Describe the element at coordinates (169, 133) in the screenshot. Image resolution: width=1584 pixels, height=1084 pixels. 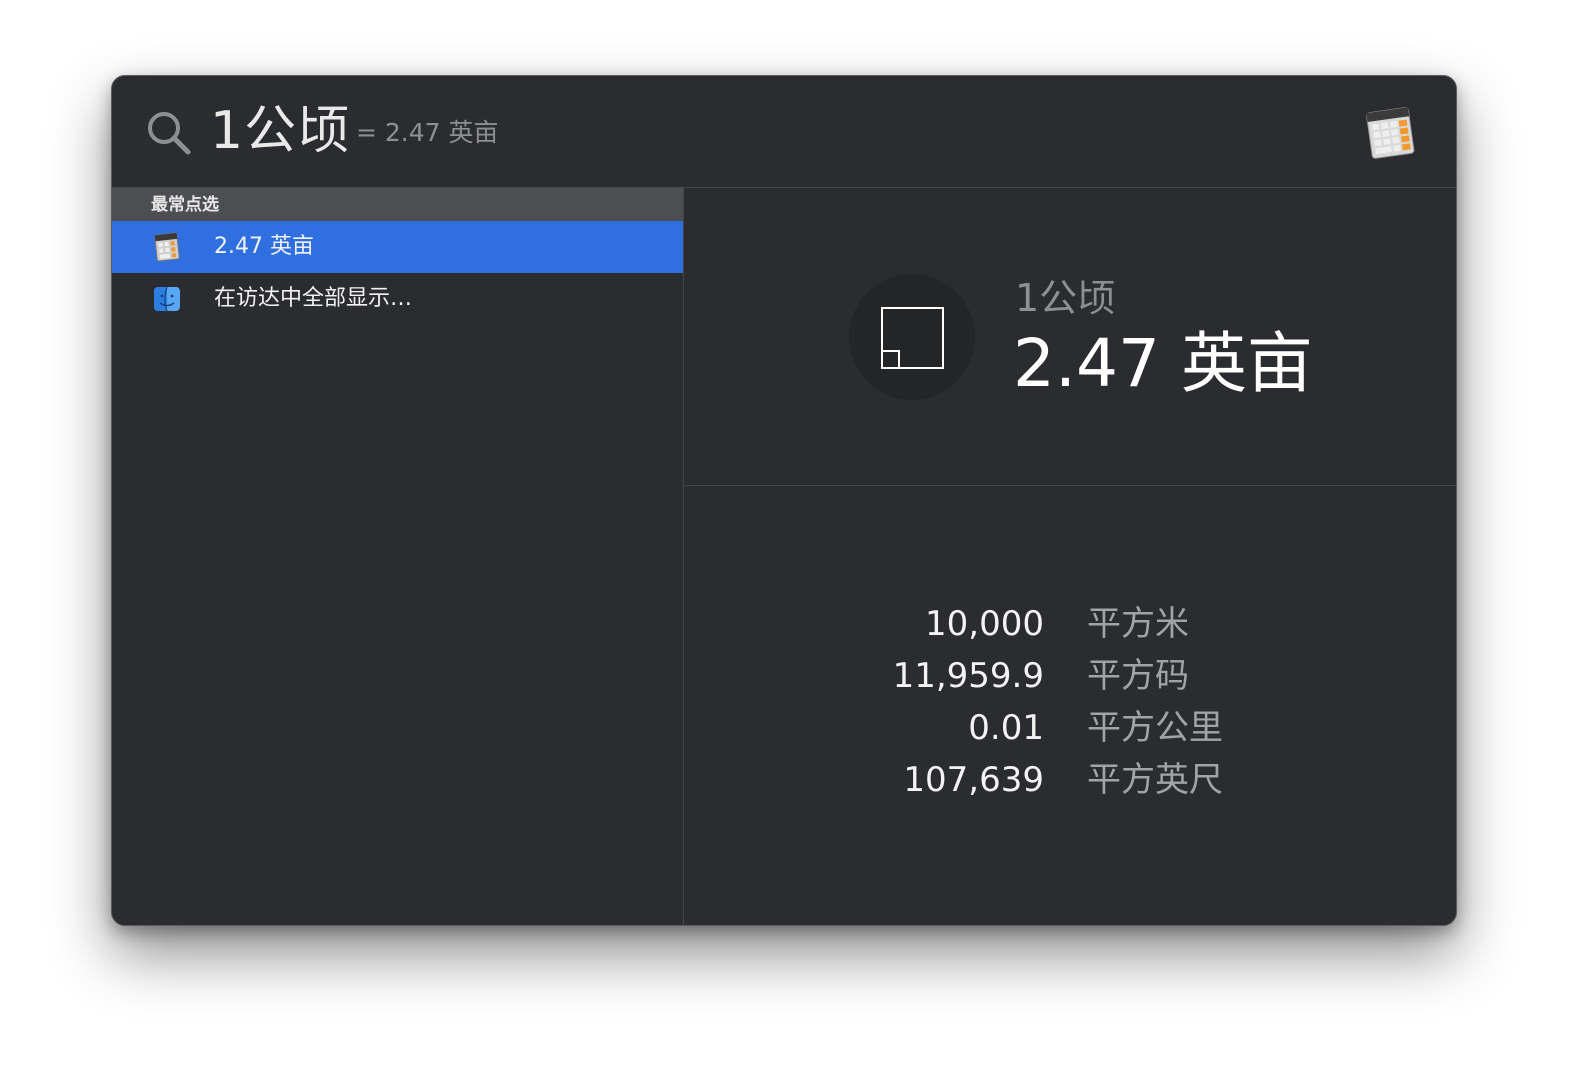
I see `search-icon` at that location.